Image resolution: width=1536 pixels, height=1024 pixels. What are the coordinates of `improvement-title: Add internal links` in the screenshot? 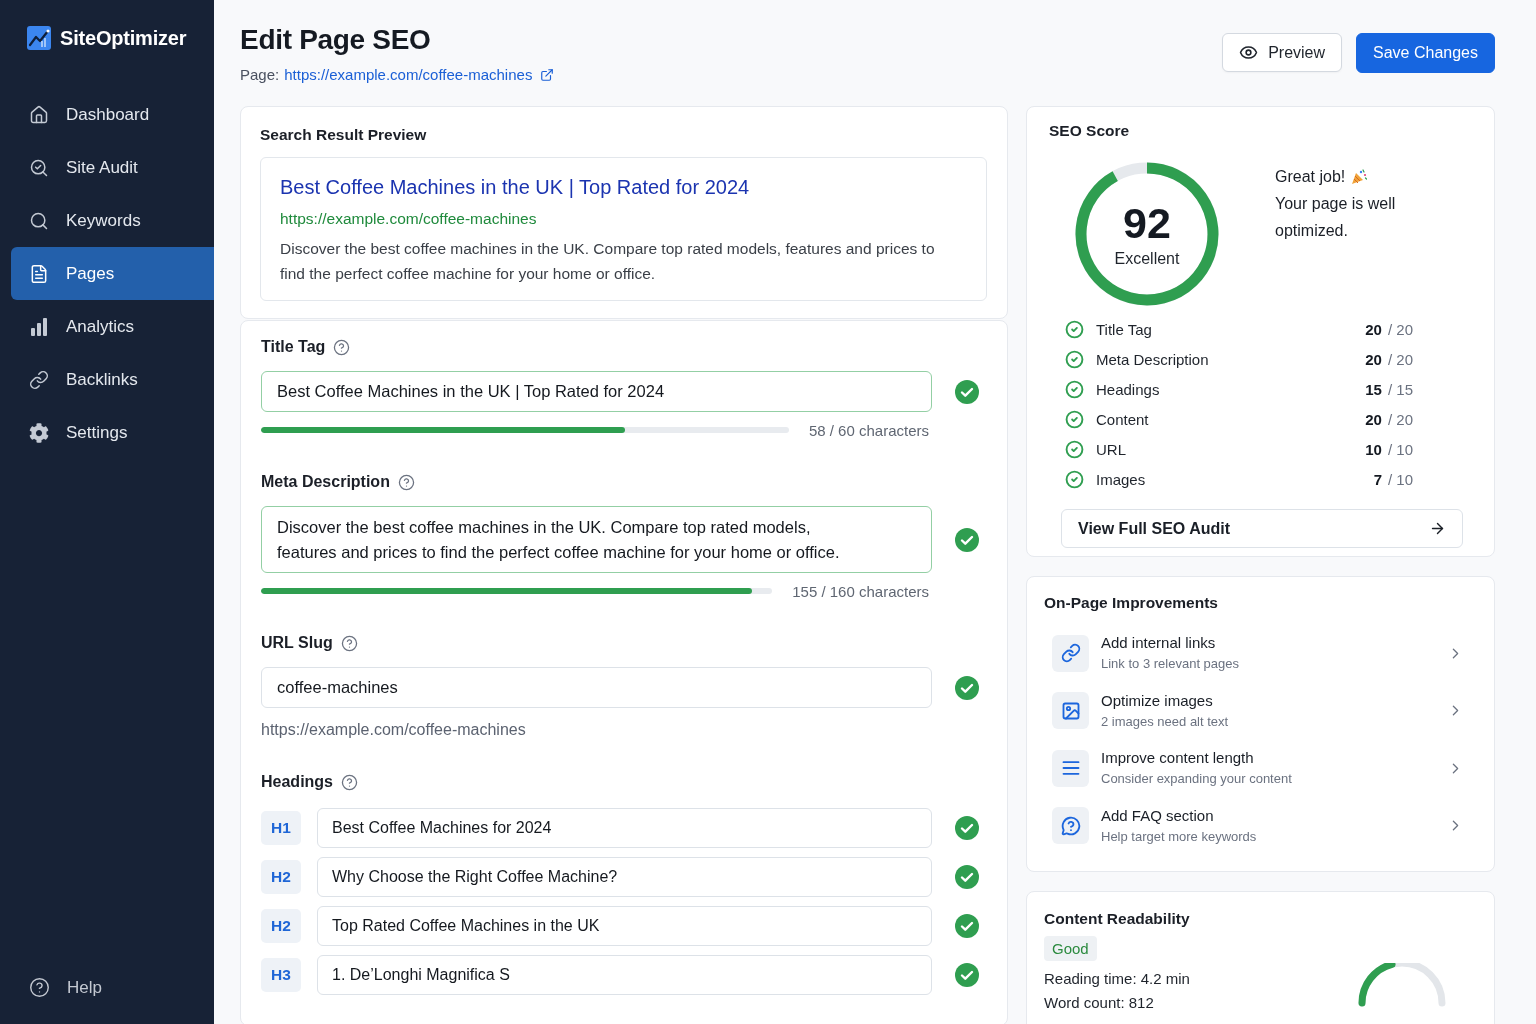 It's located at (1158, 643).